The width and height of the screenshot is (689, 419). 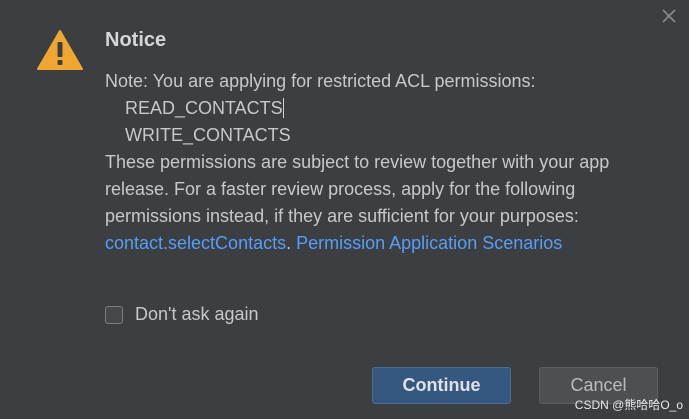 I want to click on permission-item: WRITE_CONTACTS, so click(x=208, y=135).